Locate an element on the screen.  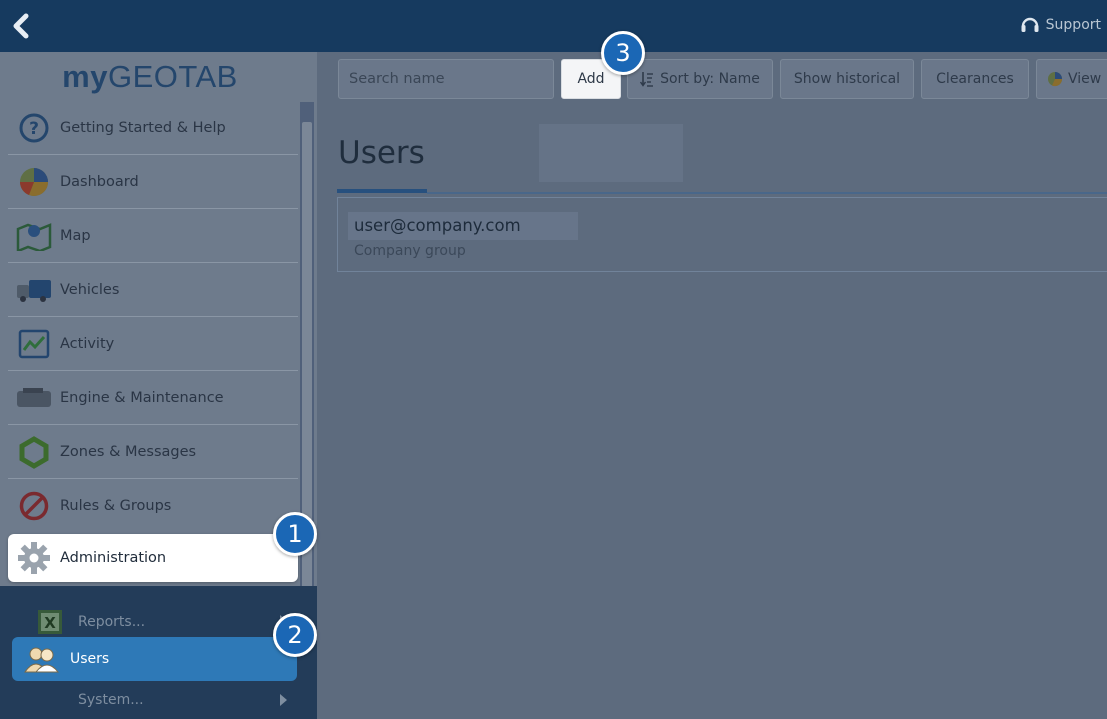
sidebar-item-label: Activity is located at coordinates (87, 343).